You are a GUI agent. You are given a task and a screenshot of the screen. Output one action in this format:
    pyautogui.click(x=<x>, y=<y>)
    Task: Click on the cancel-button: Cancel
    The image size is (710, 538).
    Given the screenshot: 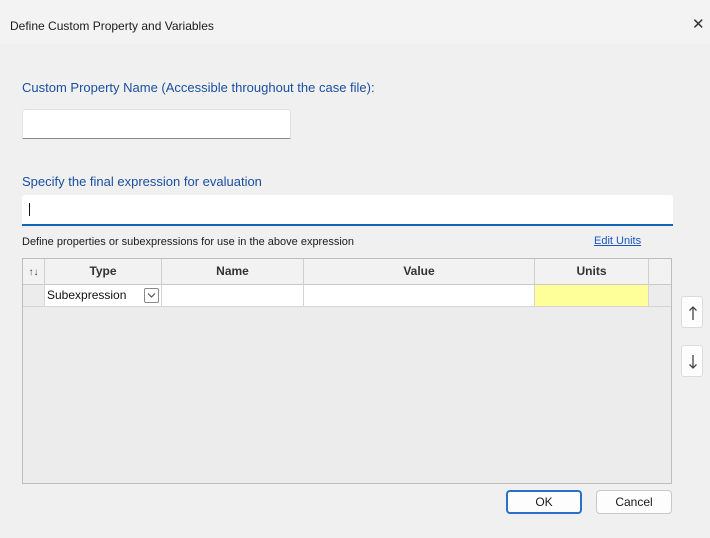 What is the action you would take?
    pyautogui.click(x=634, y=502)
    